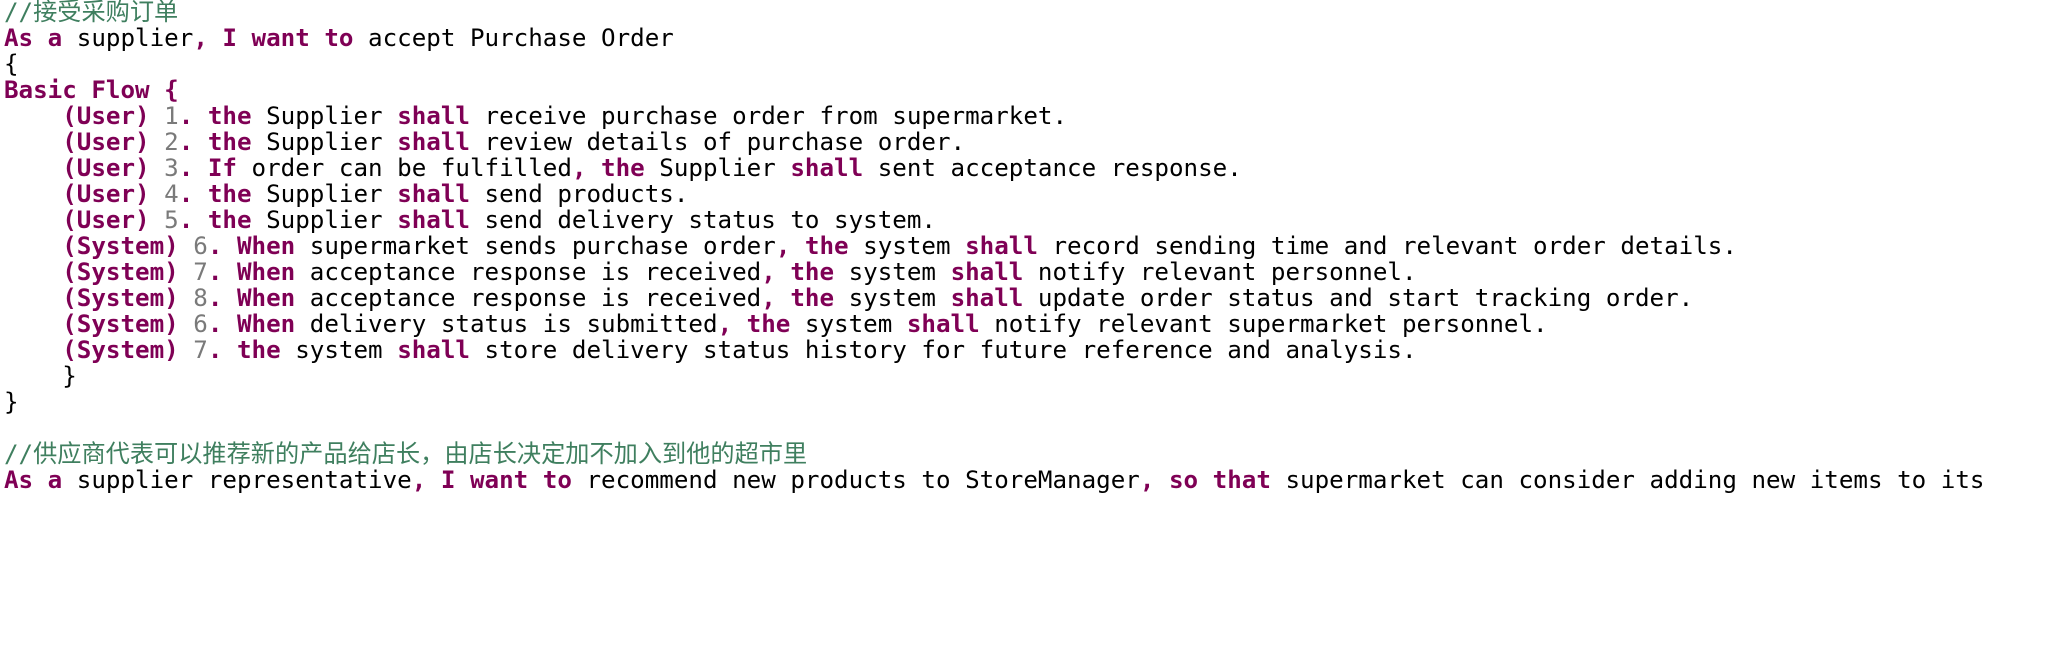 The width and height of the screenshot is (2058, 657). I want to click on code-text: }, so click(11, 402).